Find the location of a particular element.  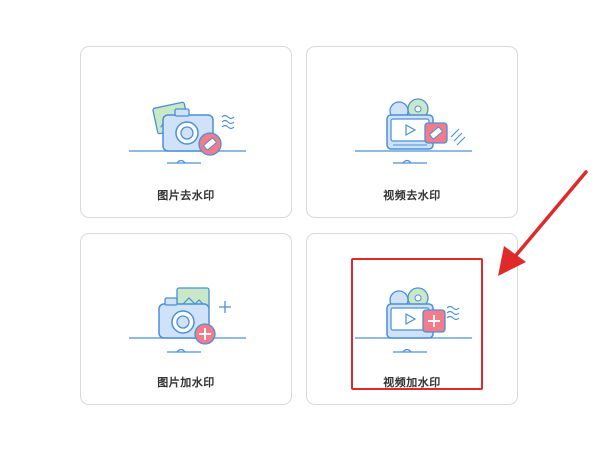

camera-eraser-icon is located at coordinates (187, 132).